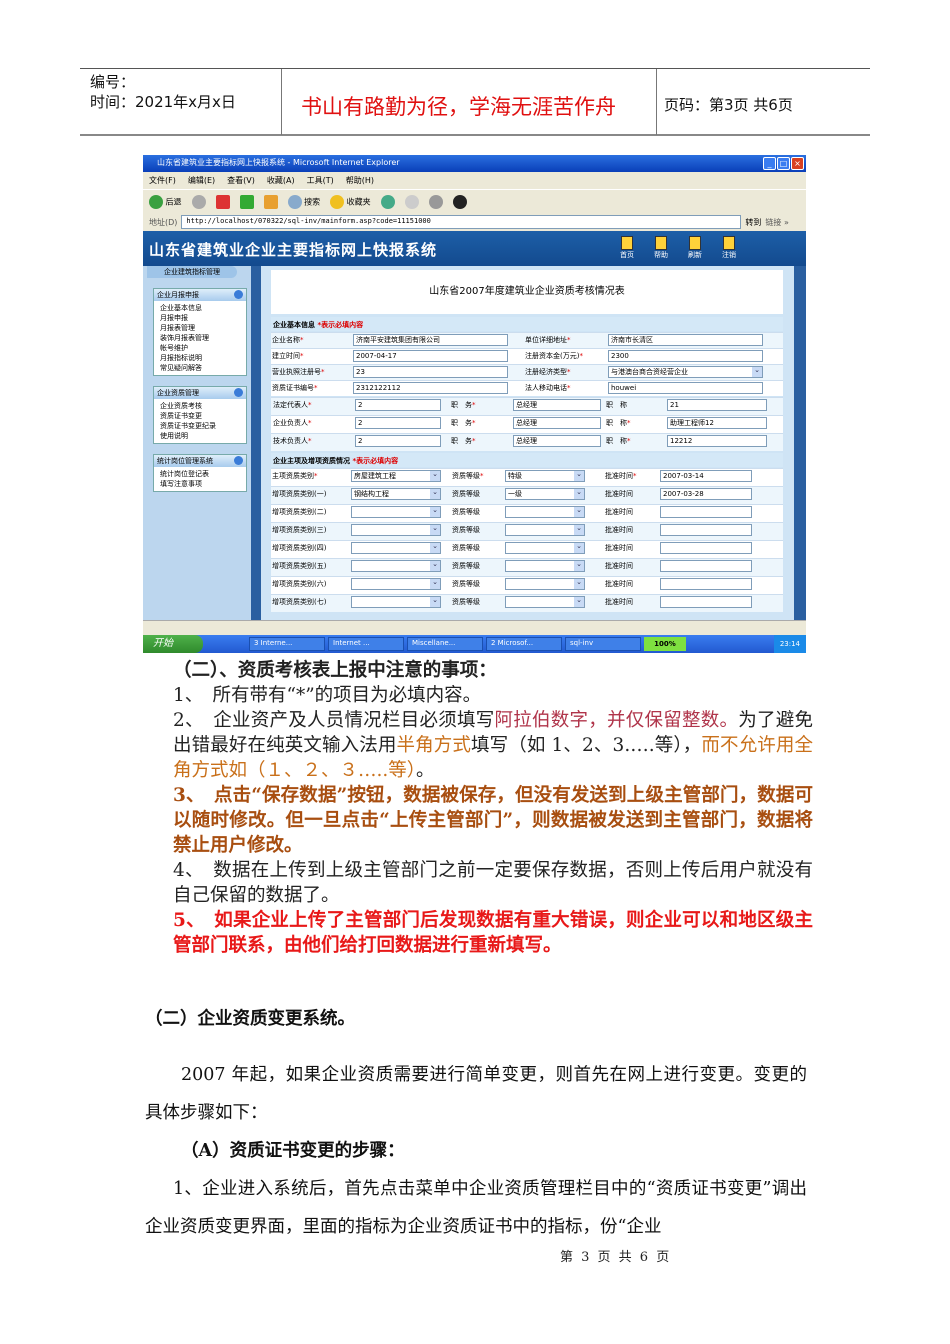 The image size is (950, 1344). What do you see at coordinates (270, 201) in the screenshot?
I see `home-icon` at bounding box center [270, 201].